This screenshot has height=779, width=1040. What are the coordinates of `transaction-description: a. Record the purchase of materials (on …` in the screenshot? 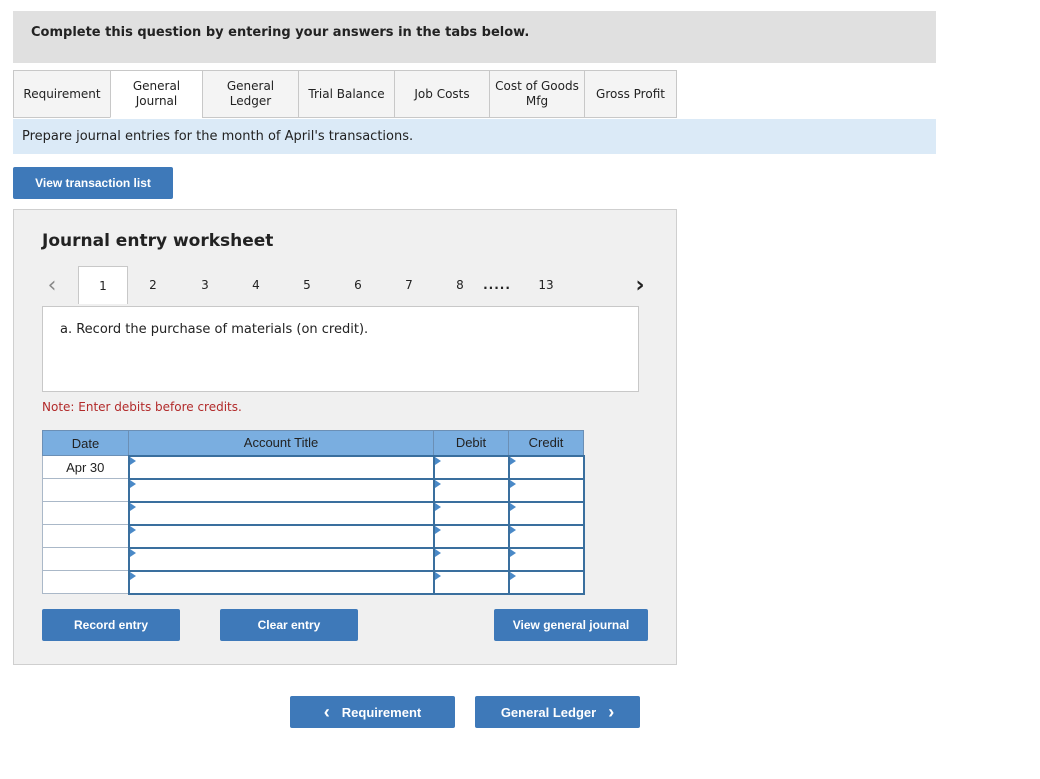 It's located at (340, 349).